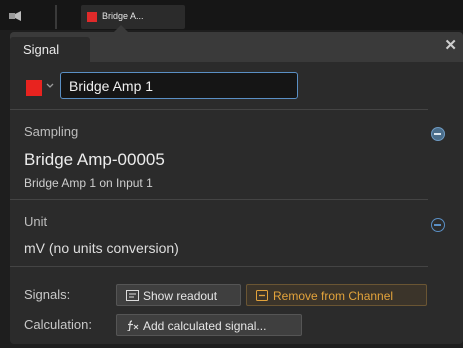 This screenshot has height=348, width=463. What do you see at coordinates (438, 134) in the screenshot?
I see `sampling-options-icon` at bounding box center [438, 134].